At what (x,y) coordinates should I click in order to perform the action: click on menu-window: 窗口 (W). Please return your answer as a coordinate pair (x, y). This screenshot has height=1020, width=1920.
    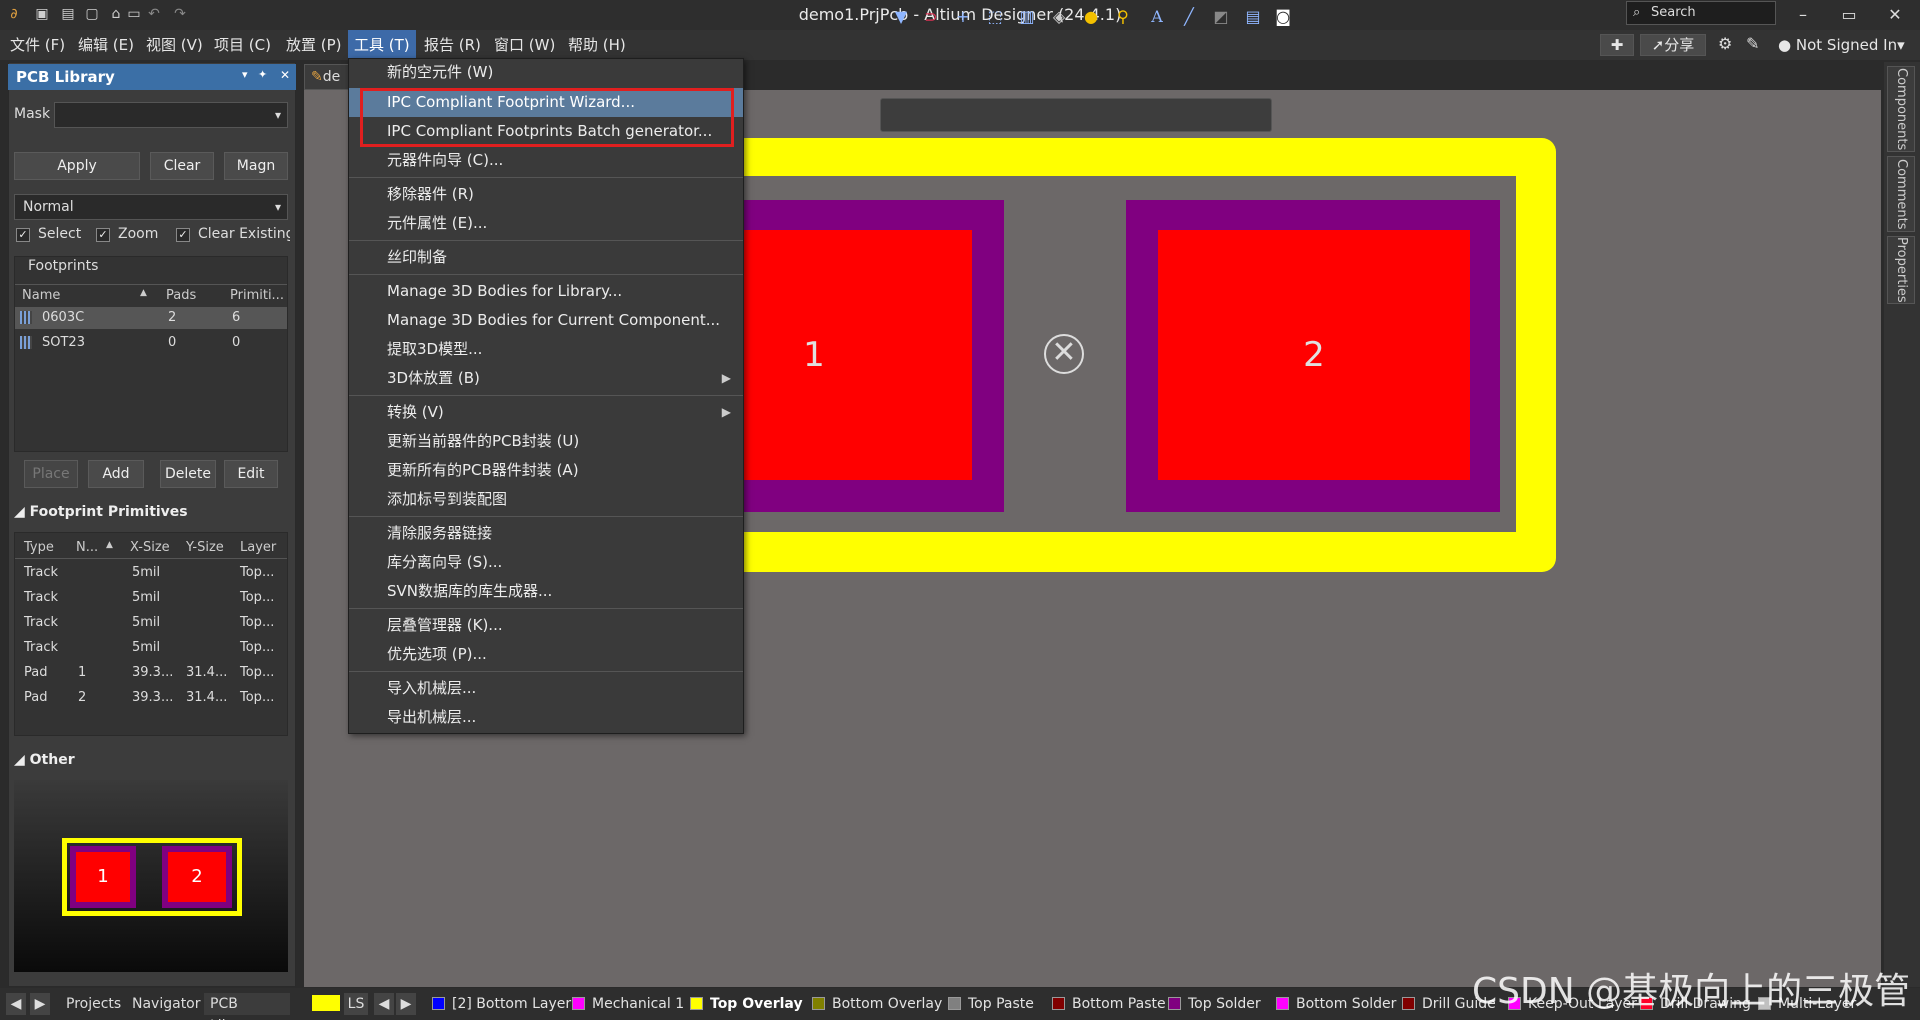
    Looking at the image, I should click on (524, 45).